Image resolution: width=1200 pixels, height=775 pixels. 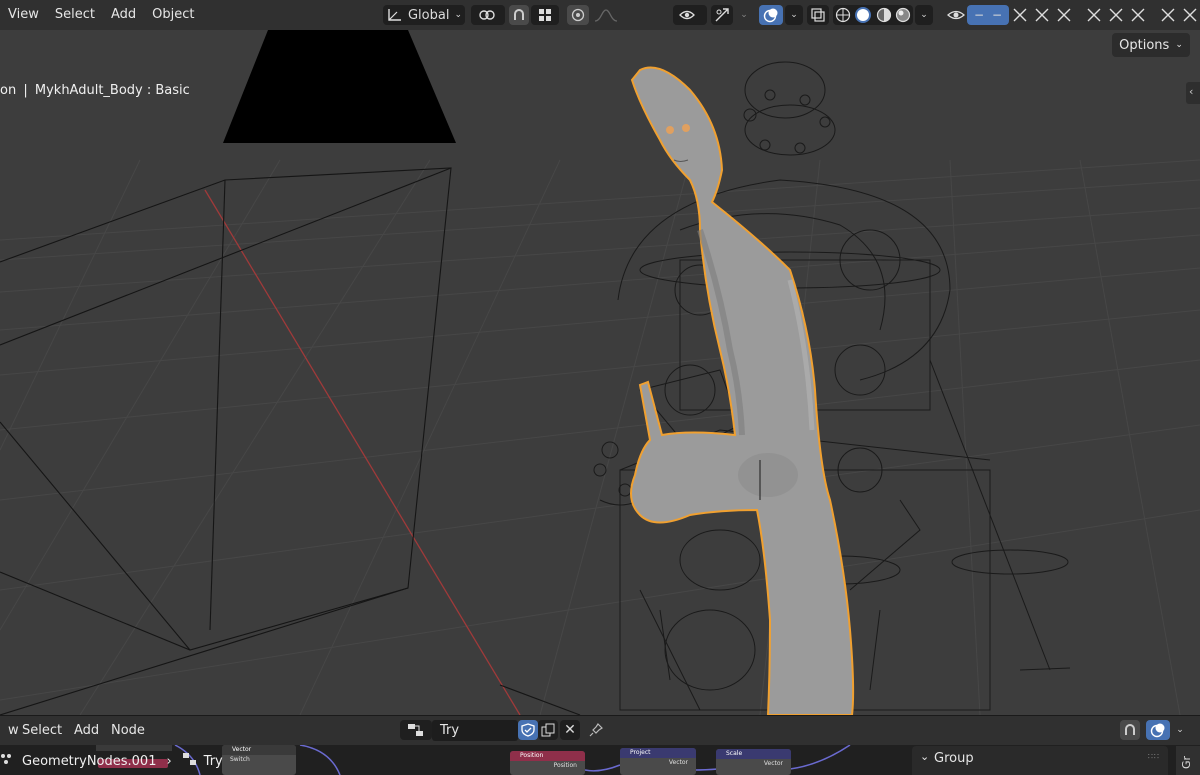 I want to click on node-snap-toggle, so click(x=1130, y=730).